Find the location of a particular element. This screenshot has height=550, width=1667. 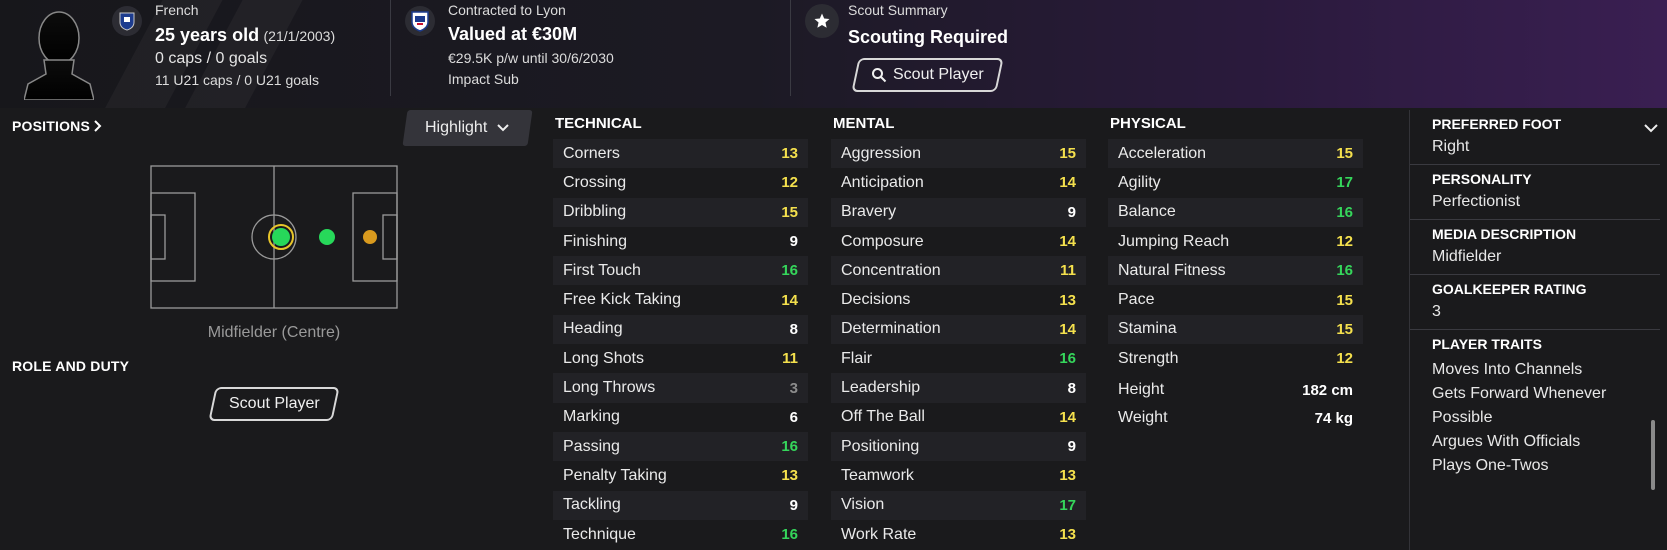

positions-header: POSITIONS is located at coordinates (57, 126).